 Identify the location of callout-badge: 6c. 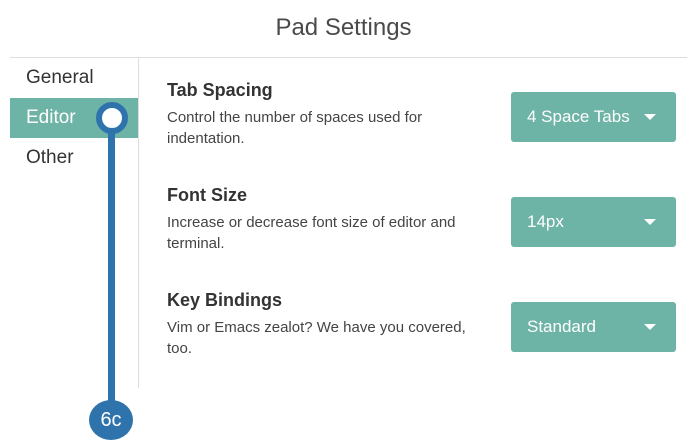
(111, 420).